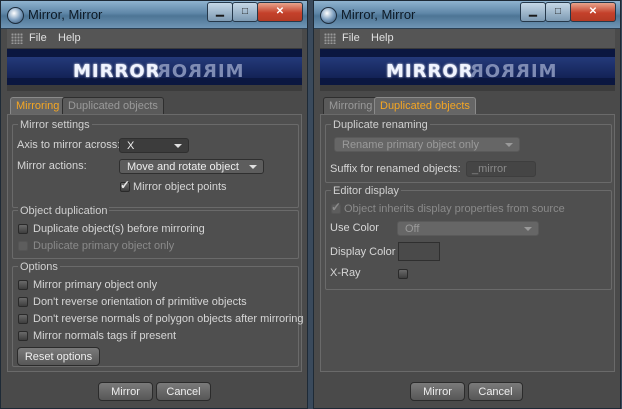 The height and width of the screenshot is (409, 622). What do you see at coordinates (69, 145) in the screenshot?
I see `axis-label: Axis to mirror across:` at bounding box center [69, 145].